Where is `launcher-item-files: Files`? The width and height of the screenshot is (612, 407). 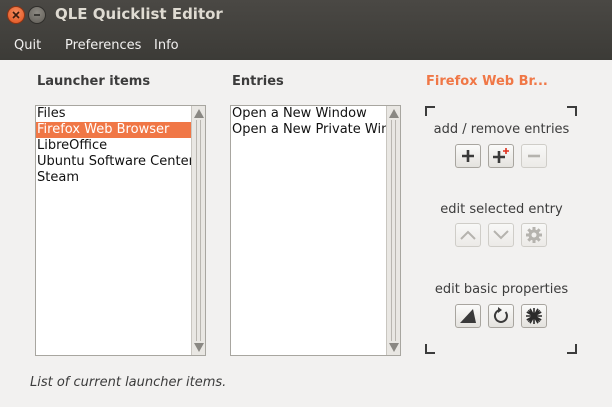
launcher-item-files: Files is located at coordinates (113, 114).